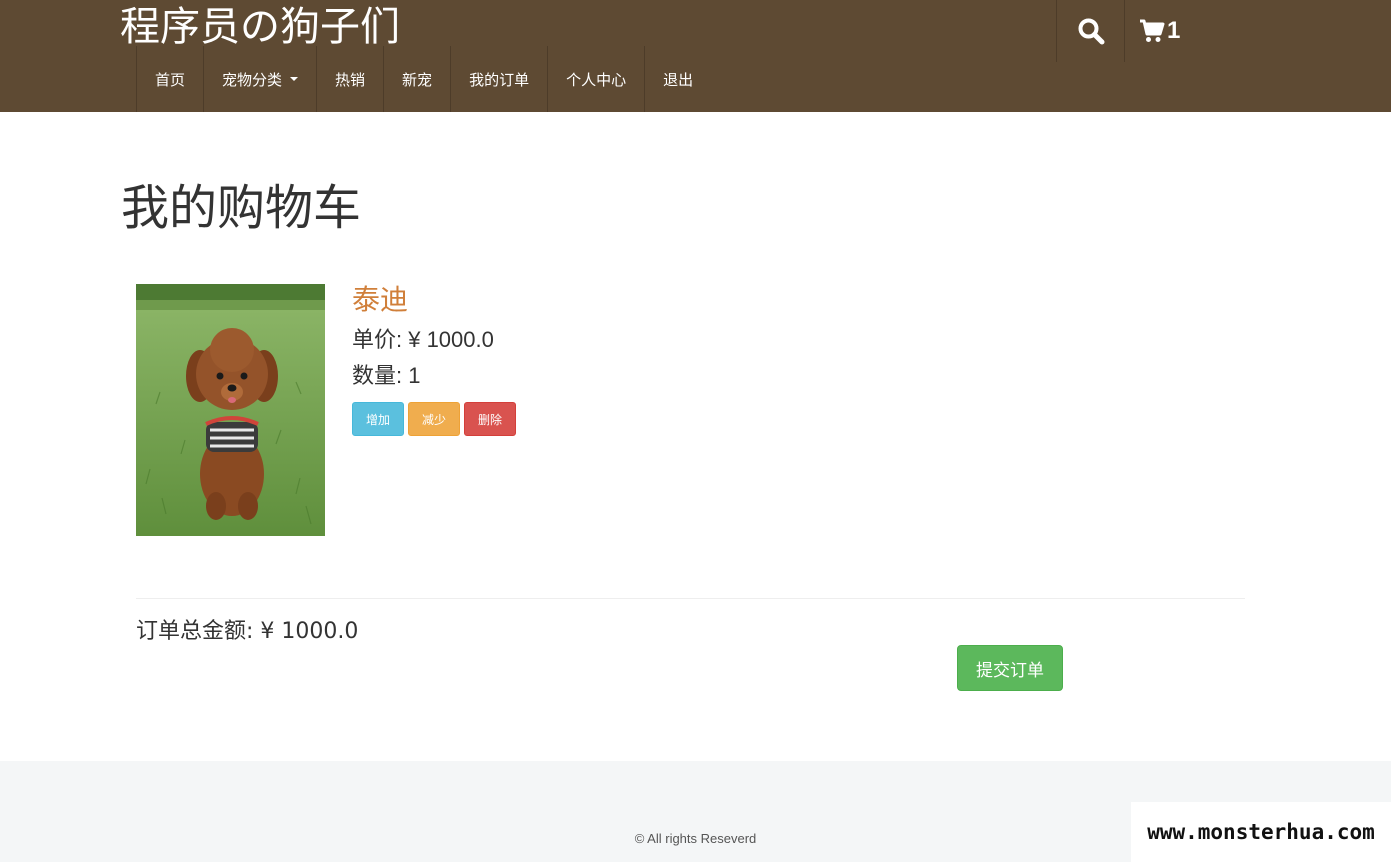 This screenshot has height=862, width=1391. Describe the element at coordinates (1010, 668) in the screenshot. I see `submit-order-button: 提交订单` at that location.